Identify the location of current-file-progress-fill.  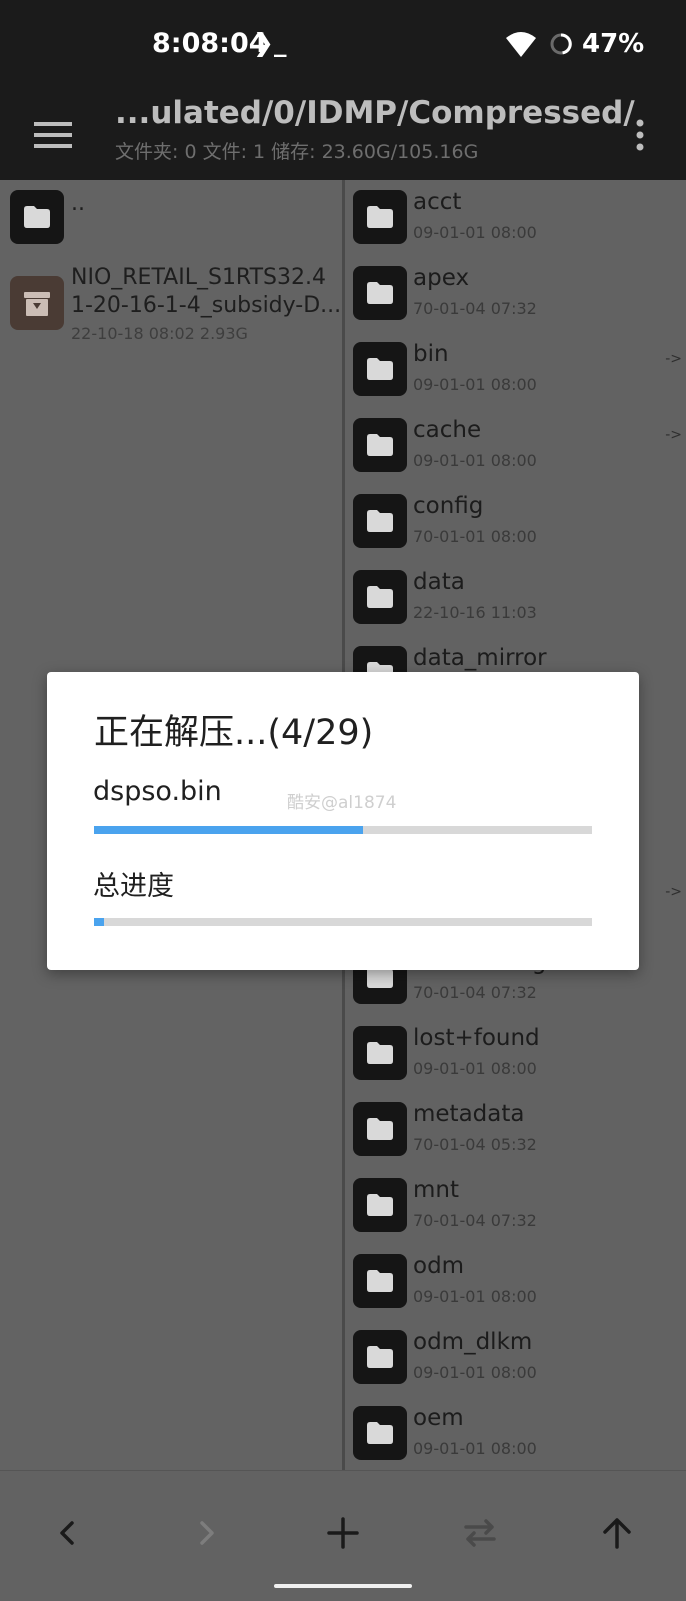
(228, 830).